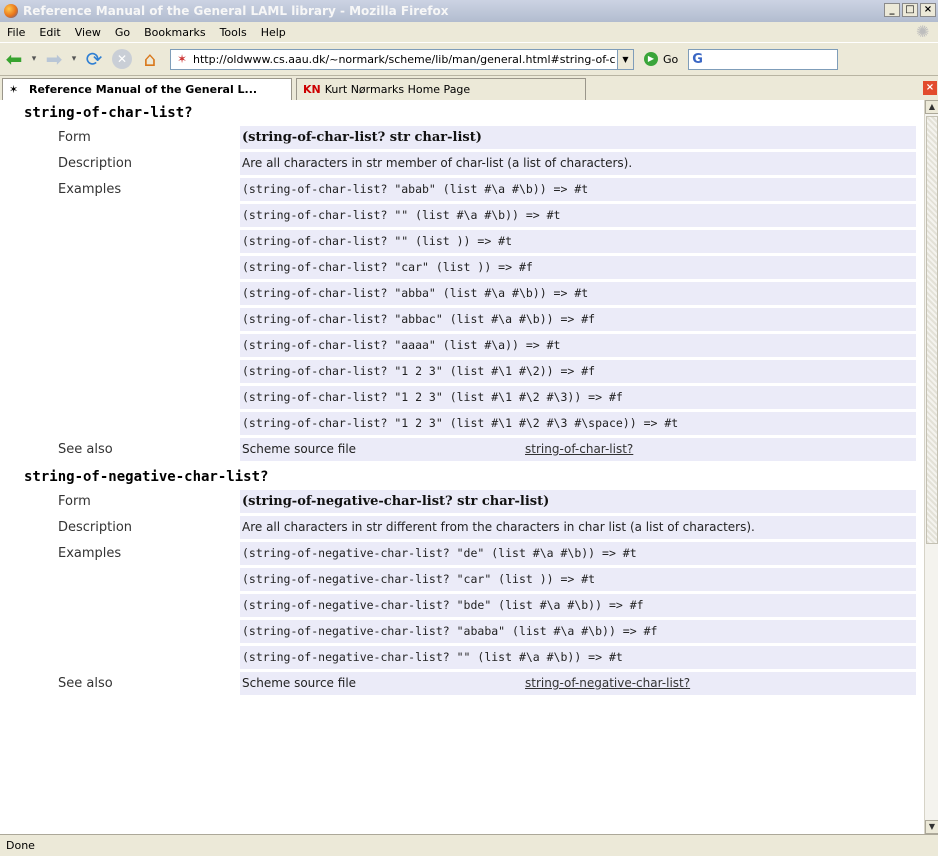 The image size is (938, 856). I want to click on window-controls: _ □ ×, so click(909, 10).